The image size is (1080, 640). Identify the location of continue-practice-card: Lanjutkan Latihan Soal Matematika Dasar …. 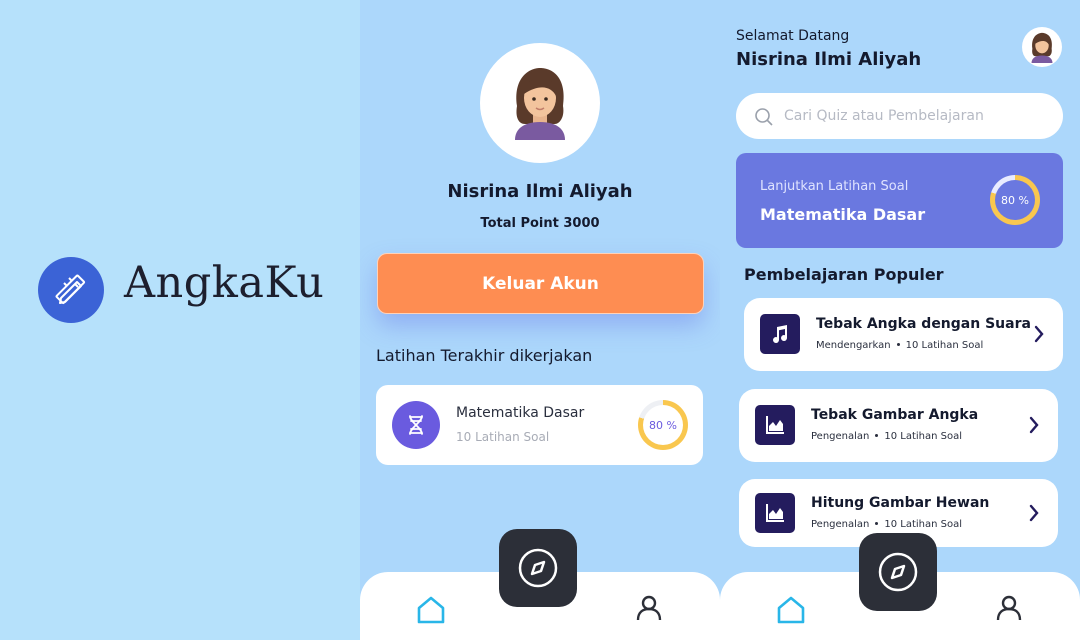
(899, 200).